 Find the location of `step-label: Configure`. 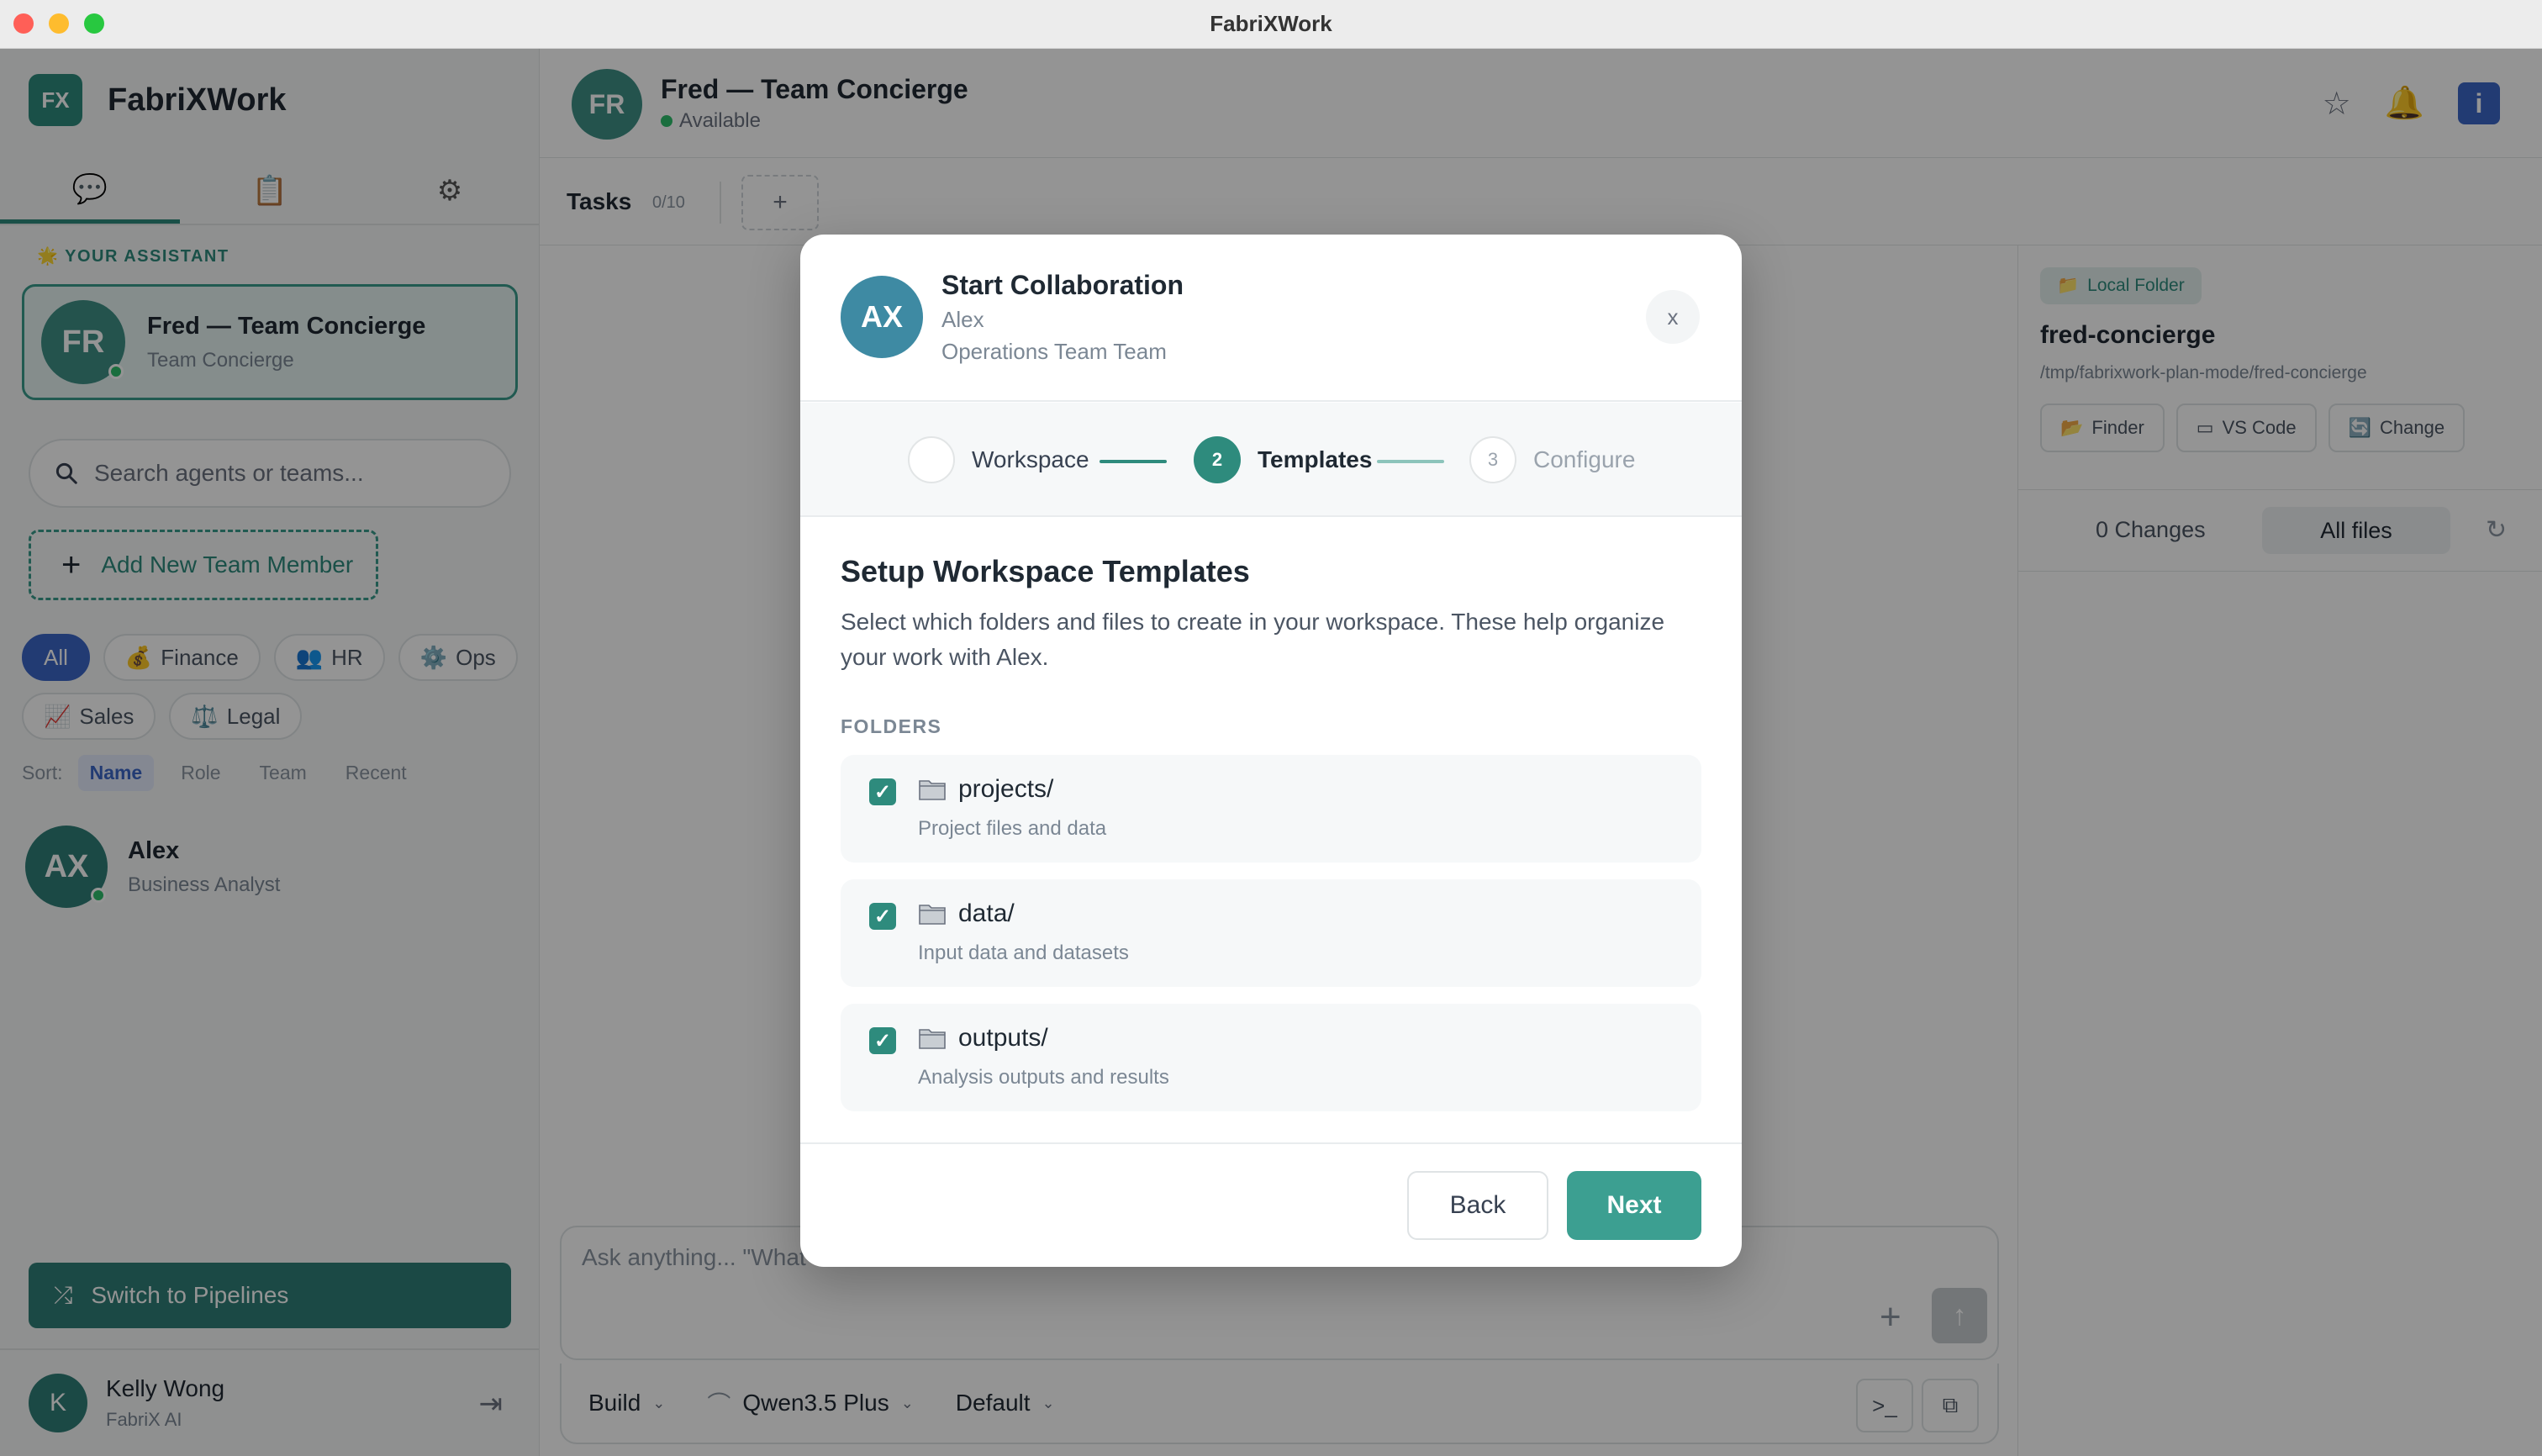

step-label: Configure is located at coordinates (1584, 459).